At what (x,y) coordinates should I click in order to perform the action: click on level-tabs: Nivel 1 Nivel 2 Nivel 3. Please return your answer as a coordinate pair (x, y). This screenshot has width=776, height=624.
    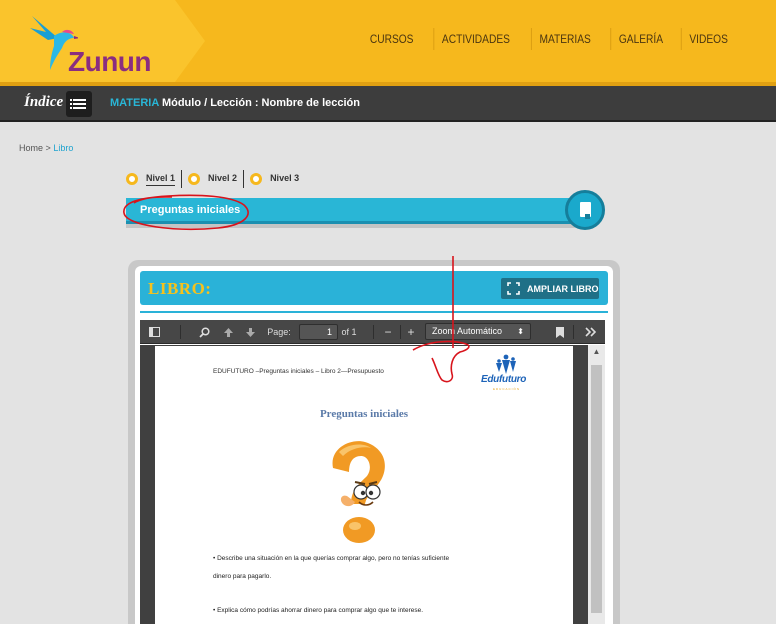
    Looking at the image, I should click on (218, 179).